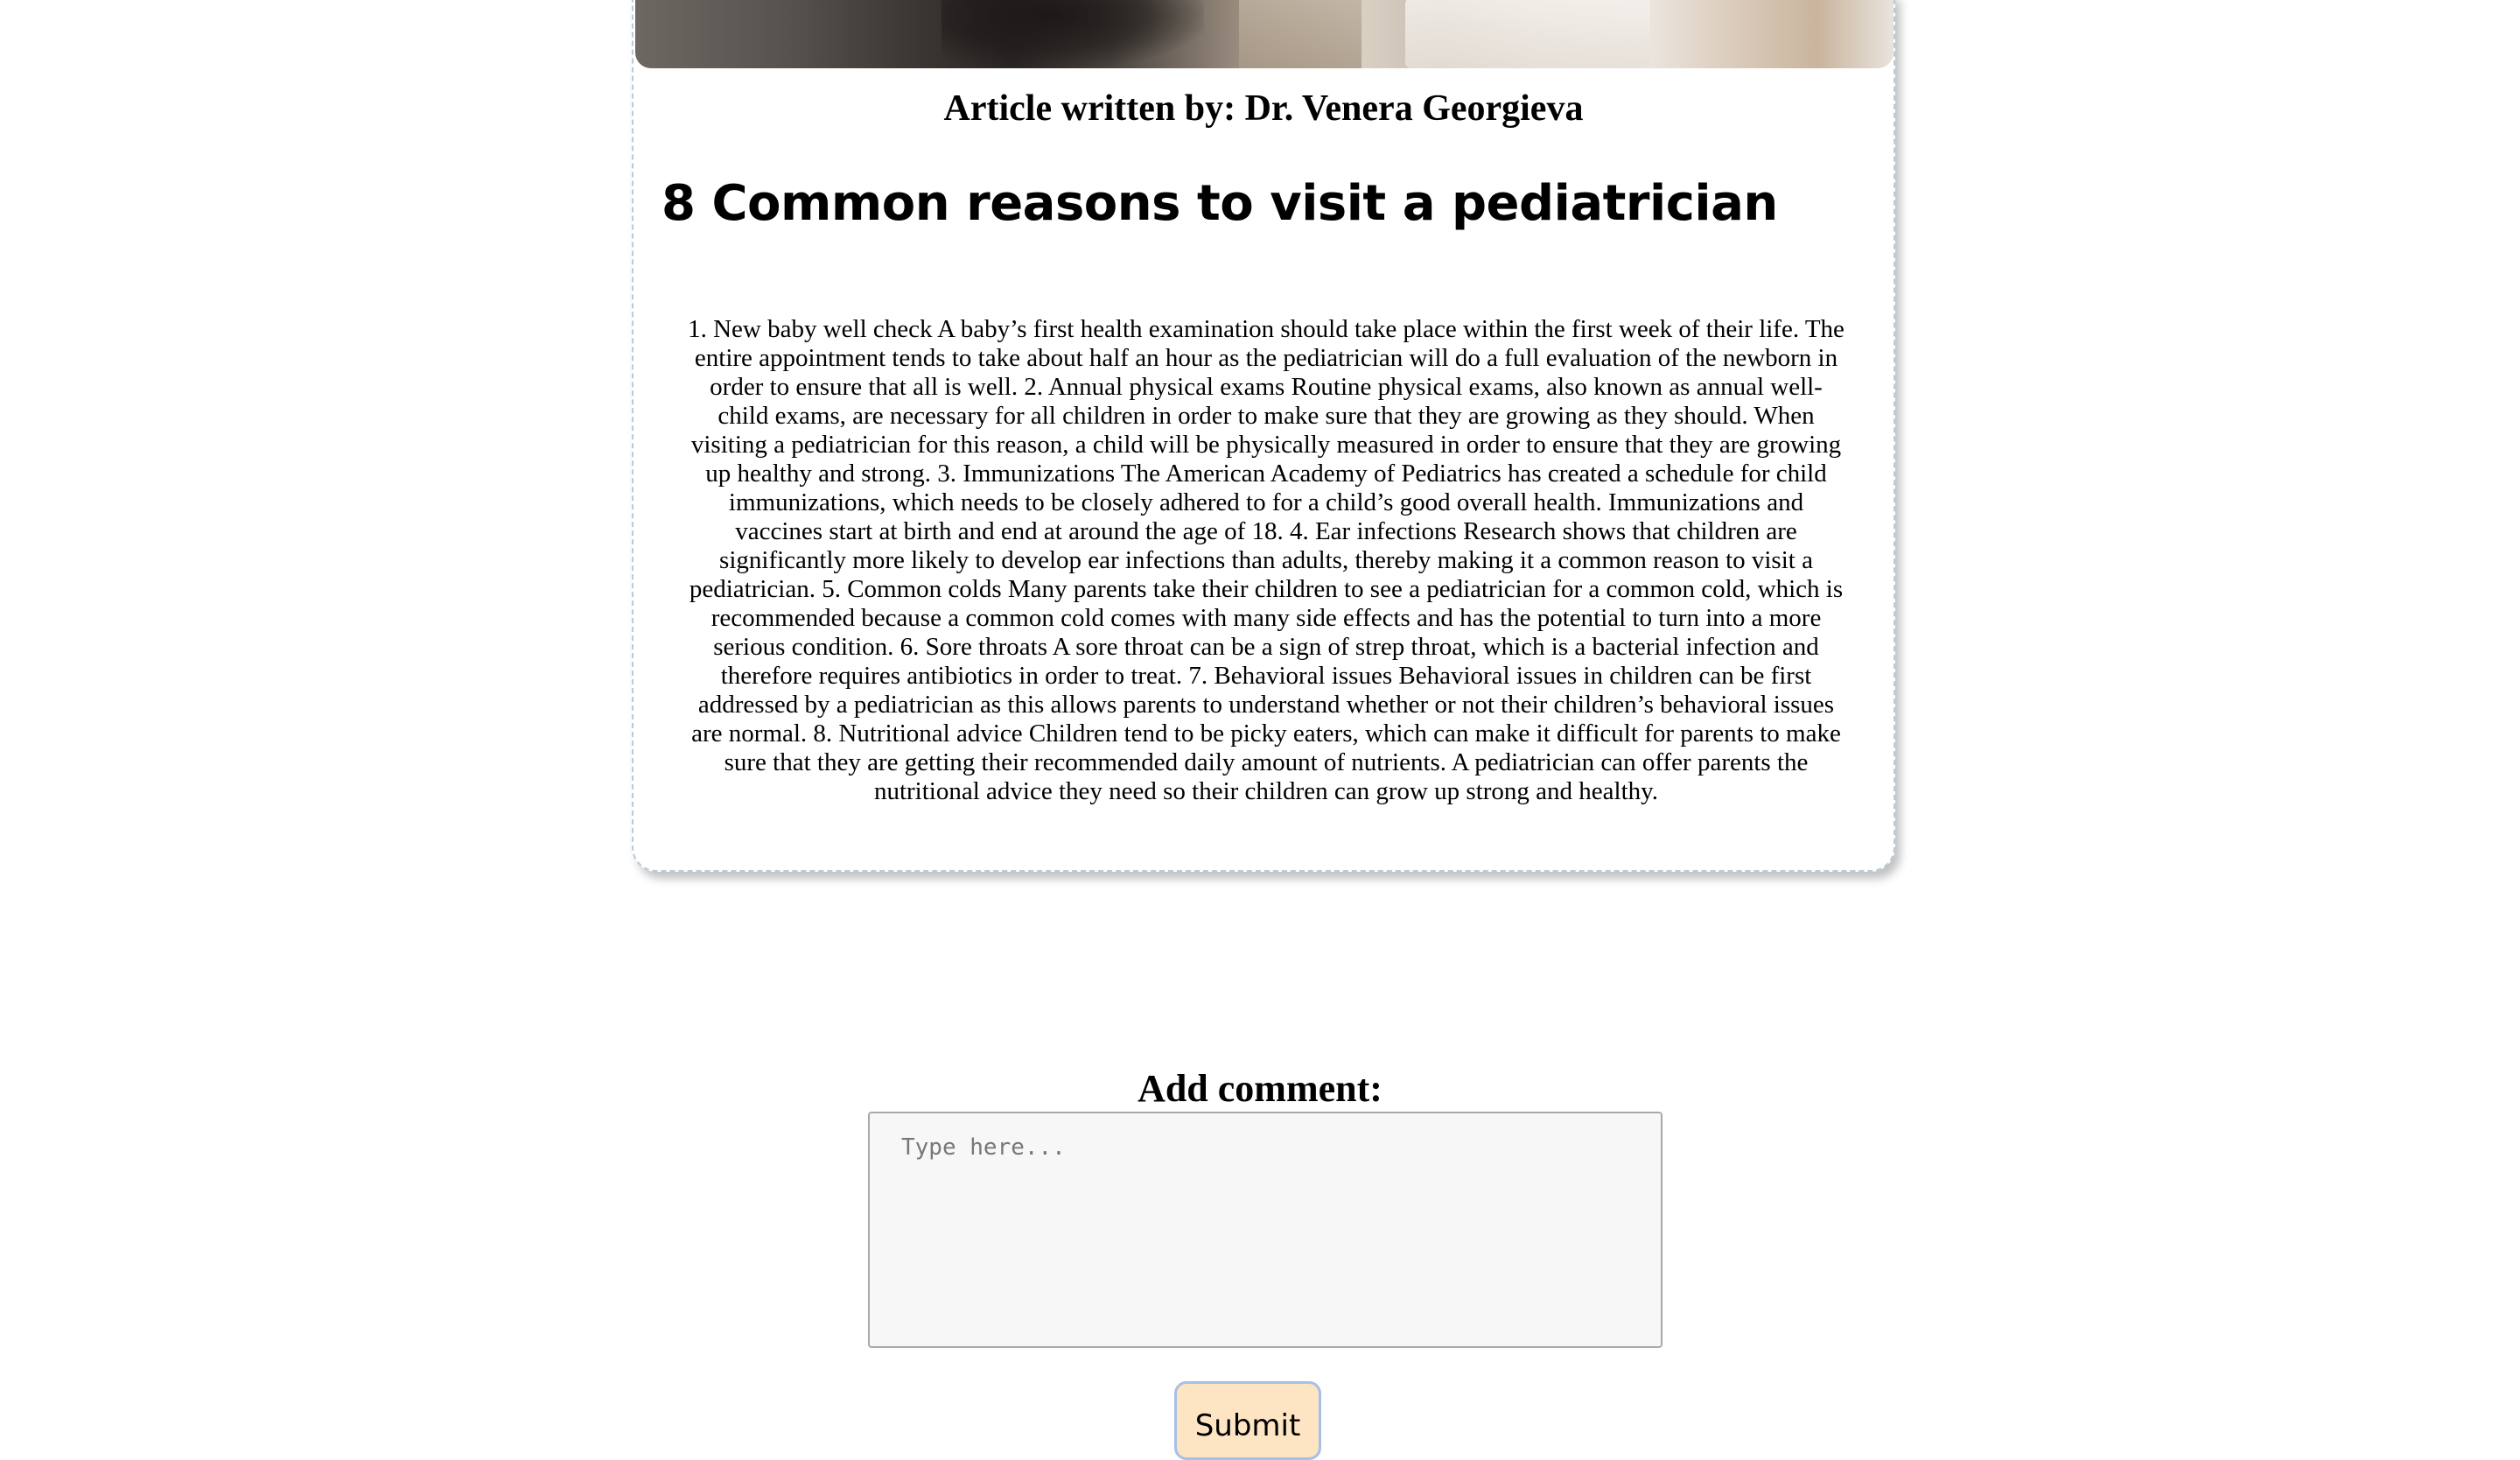  What do you see at coordinates (1247, 1420) in the screenshot?
I see `submit-button: Submit` at bounding box center [1247, 1420].